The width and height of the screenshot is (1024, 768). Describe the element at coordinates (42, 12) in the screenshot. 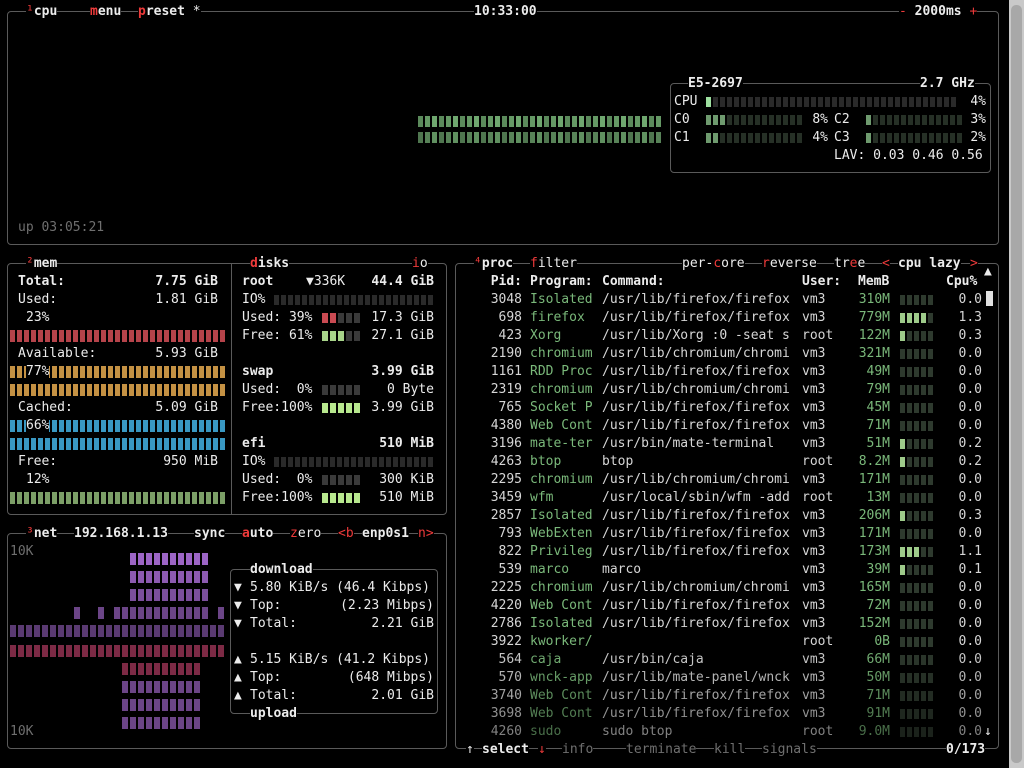

I see `cpu-tab: ¹cpu` at that location.